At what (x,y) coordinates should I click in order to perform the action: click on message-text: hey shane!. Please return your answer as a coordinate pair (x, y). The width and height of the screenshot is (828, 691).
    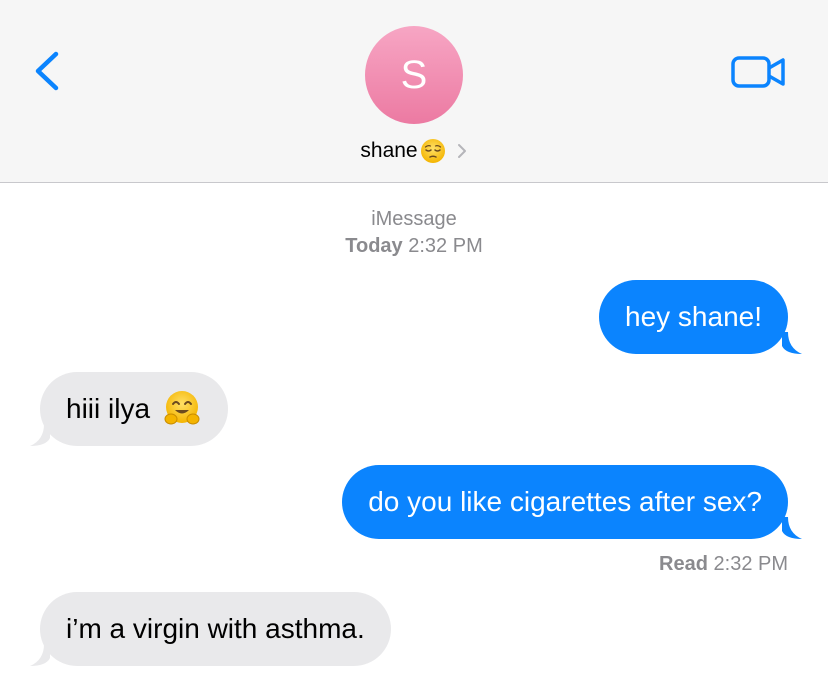
    Looking at the image, I should click on (693, 316).